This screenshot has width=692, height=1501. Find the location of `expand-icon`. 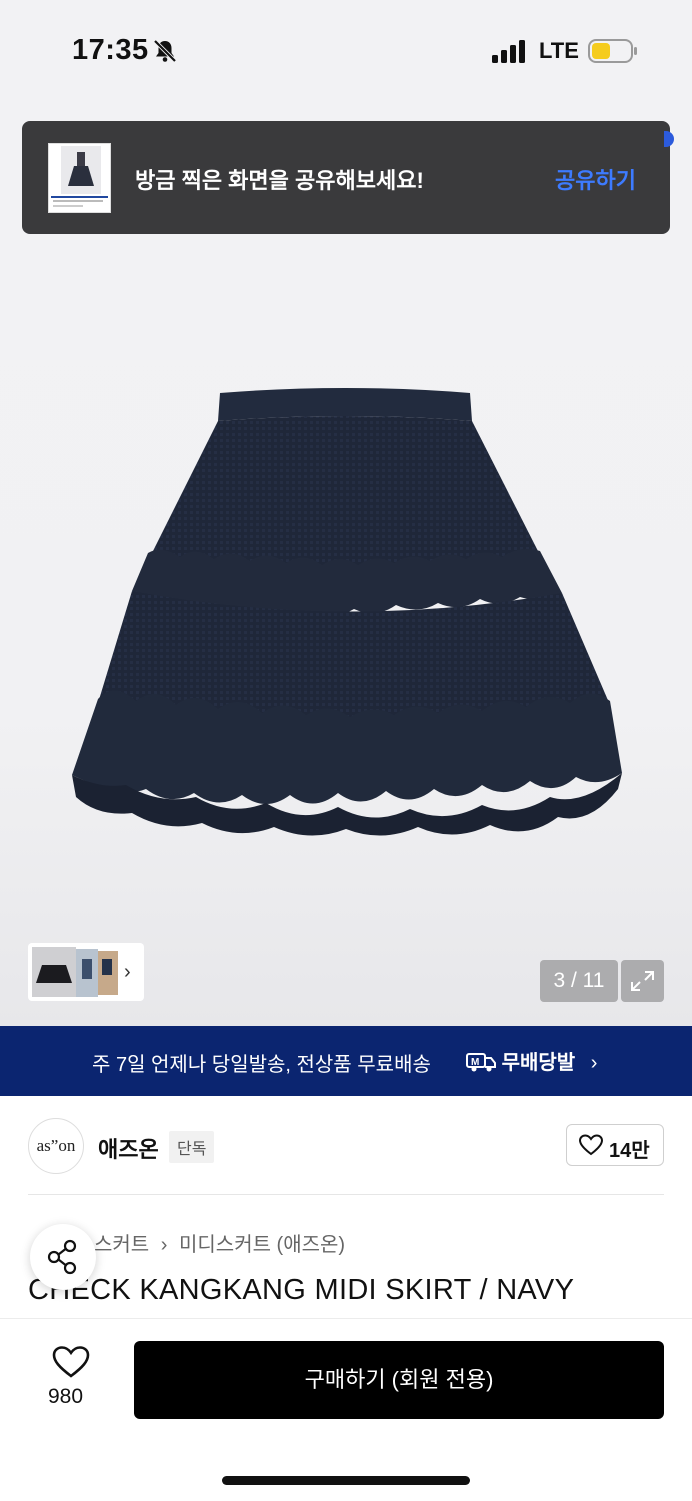

expand-icon is located at coordinates (642, 981).